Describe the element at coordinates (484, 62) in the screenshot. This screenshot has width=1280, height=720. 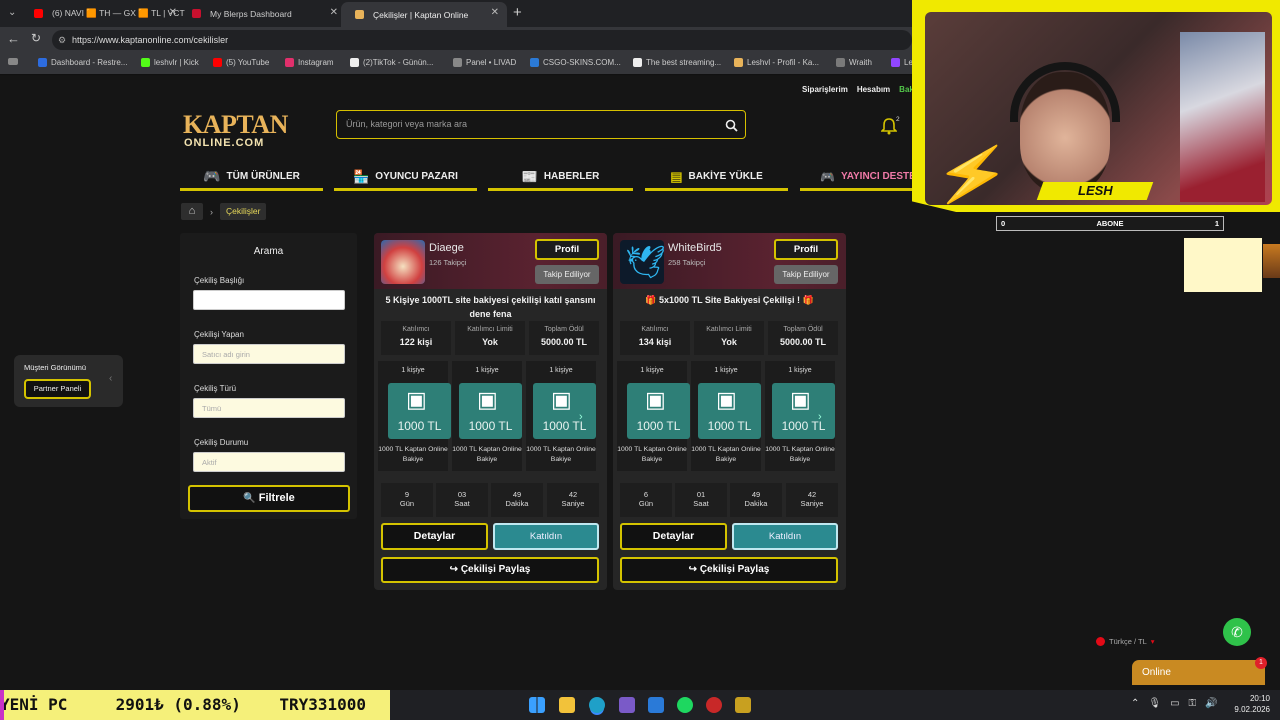
I see `bookmark-item: Panel • LIVAD` at that location.